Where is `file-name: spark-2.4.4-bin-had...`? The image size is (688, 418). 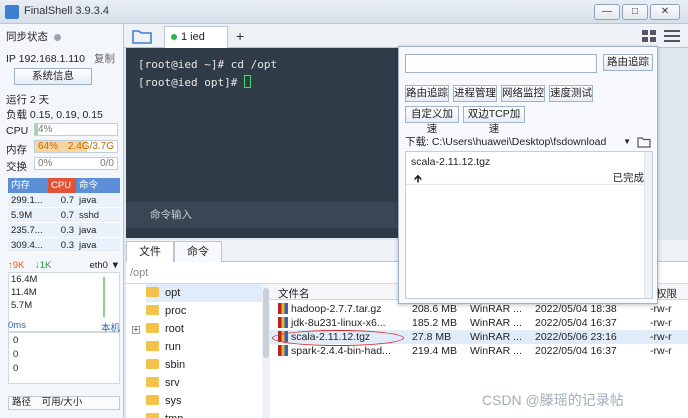
file-name: spark-2.4.4-bin-had... is located at coordinates (341, 351).